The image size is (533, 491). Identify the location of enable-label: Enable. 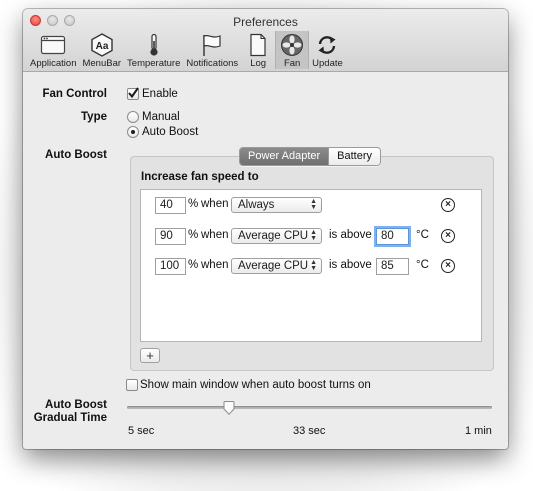
(160, 94).